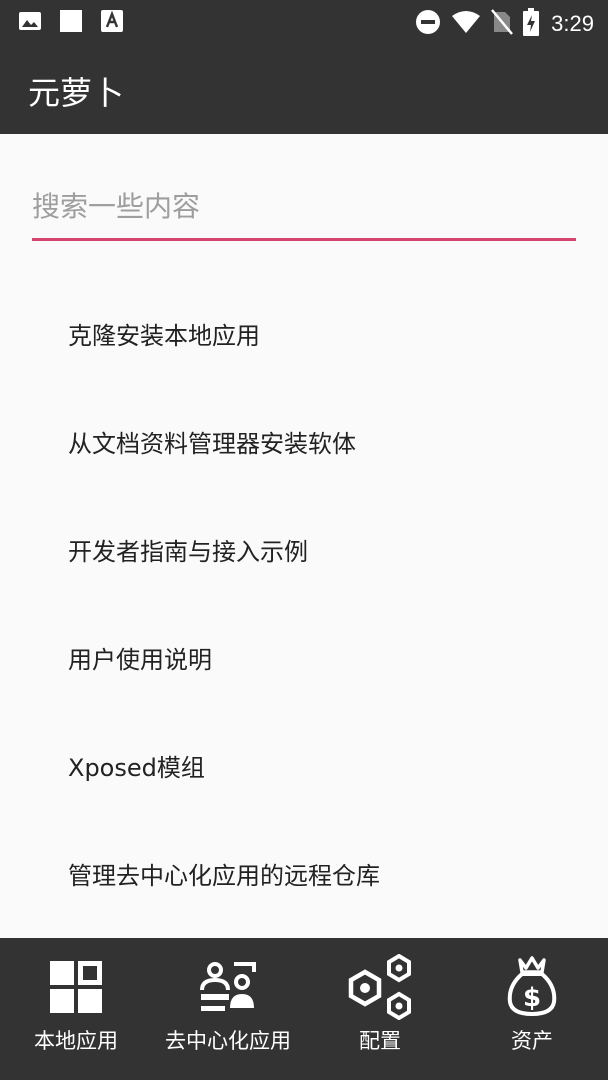 Image resolution: width=608 pixels, height=1080 pixels. Describe the element at coordinates (112, 23) in the screenshot. I see `font-icon` at that location.